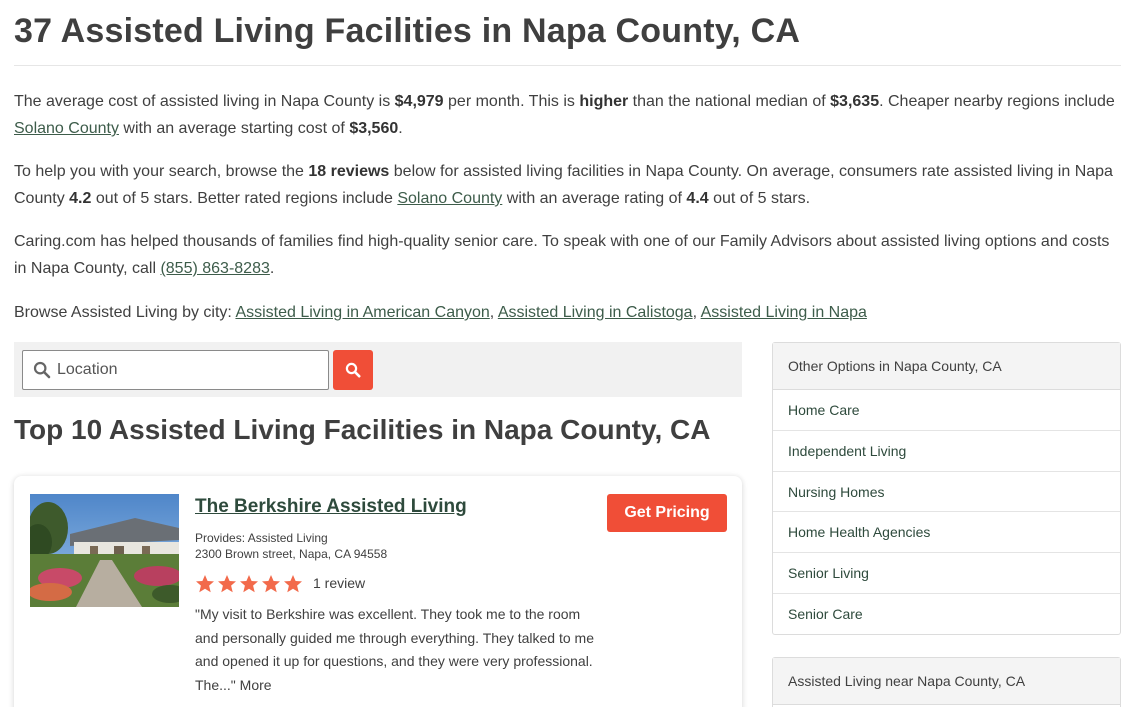  I want to click on cheaper-region-link: Solano County, so click(66, 128).